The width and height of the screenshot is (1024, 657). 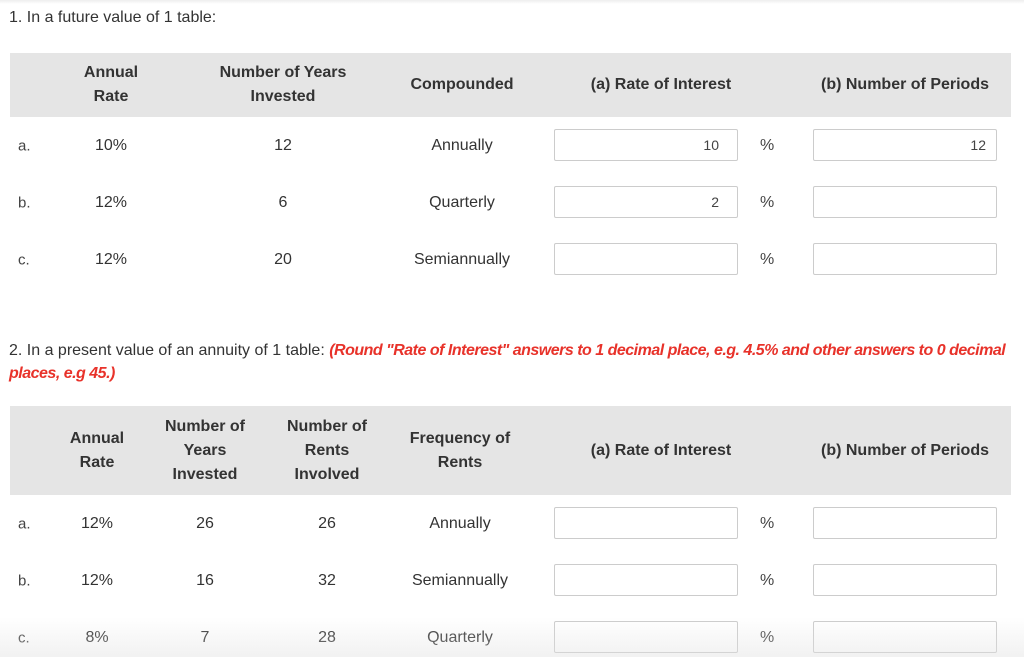 I want to click on q2-header-number-of-periods: (b) Number of Periods, so click(x=905, y=450).